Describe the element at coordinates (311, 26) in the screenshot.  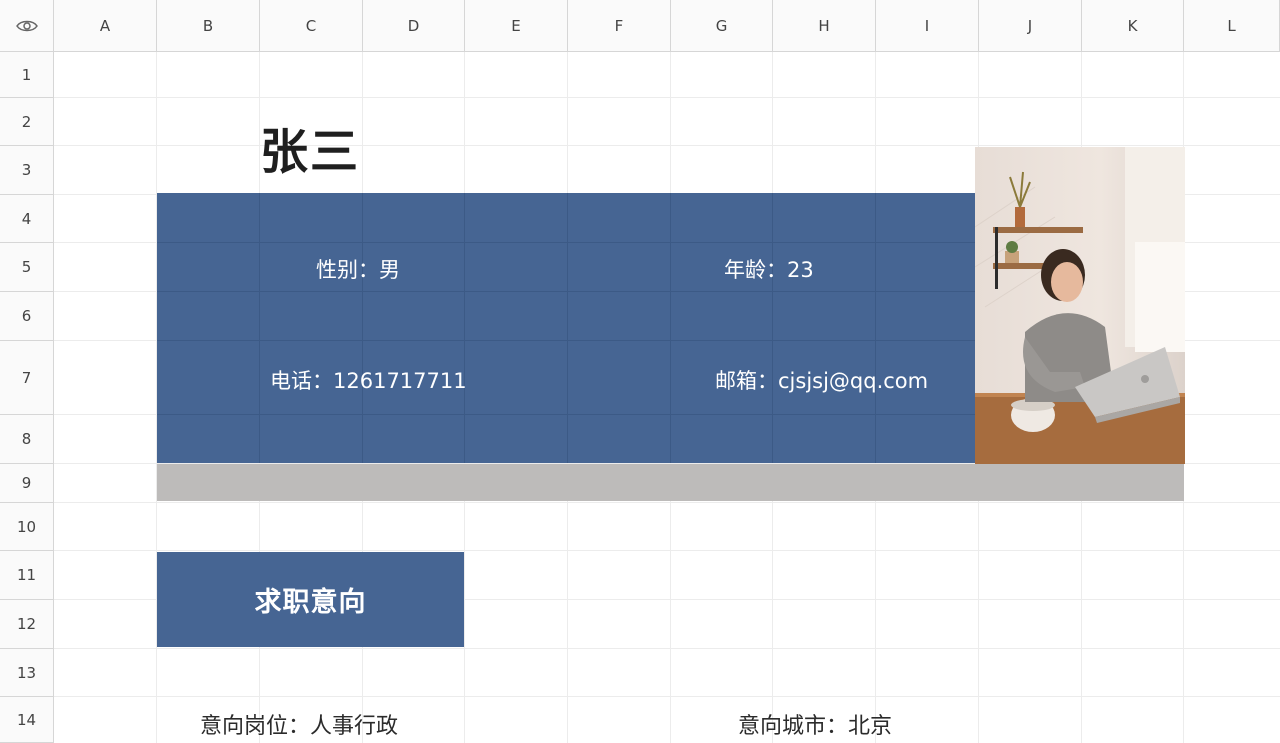
I see `column-header-c: C` at that location.